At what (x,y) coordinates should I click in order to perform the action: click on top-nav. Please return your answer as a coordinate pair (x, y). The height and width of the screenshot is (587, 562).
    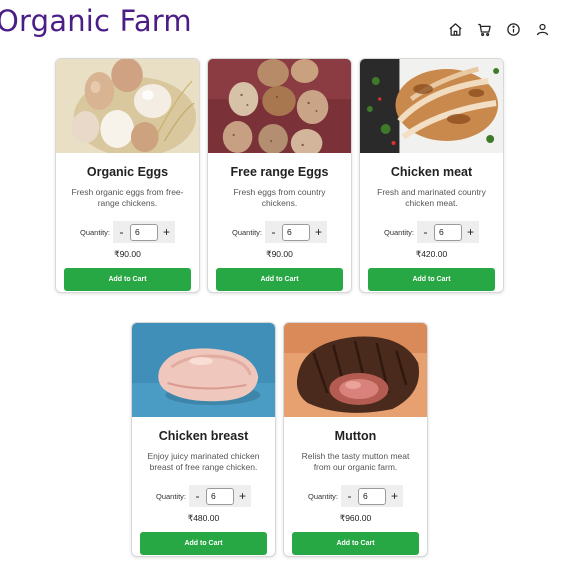
    Looking at the image, I should click on (498, 29).